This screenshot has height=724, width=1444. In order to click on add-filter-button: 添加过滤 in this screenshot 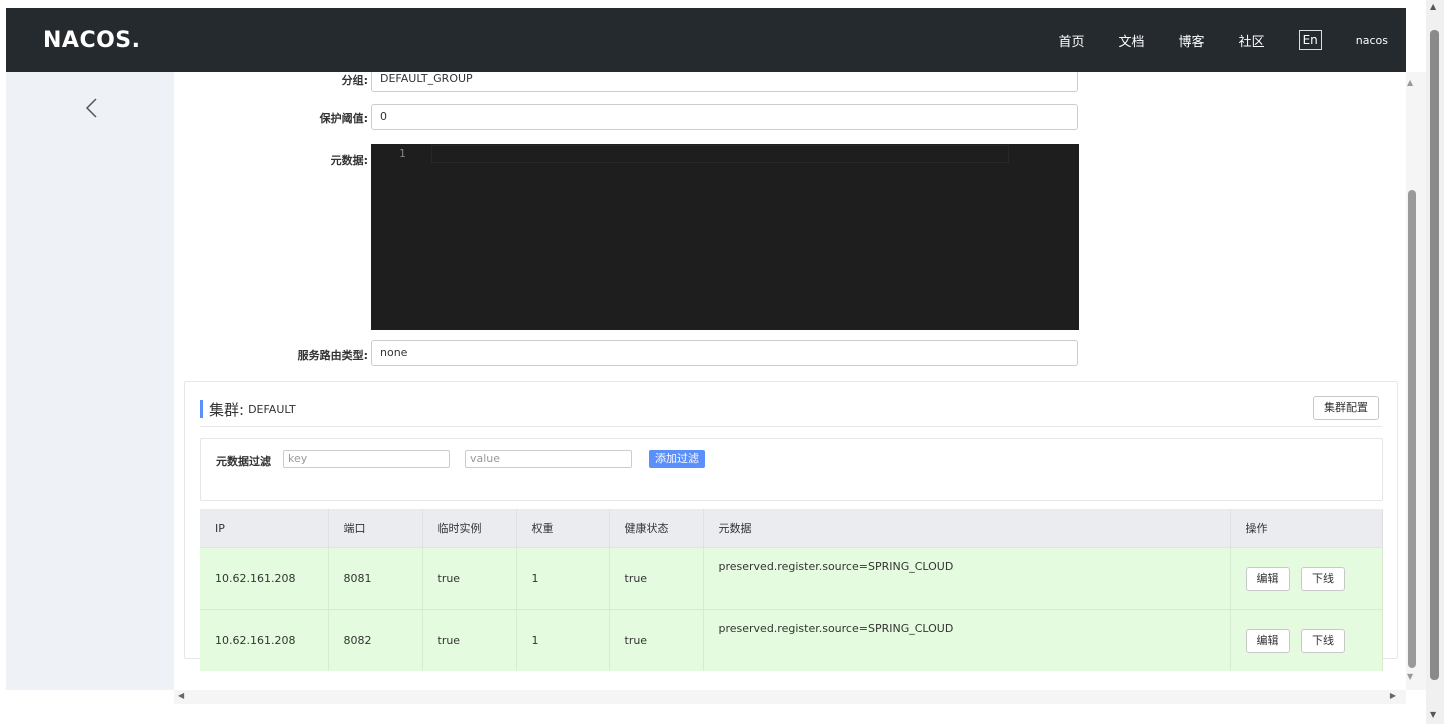, I will do `click(677, 459)`.